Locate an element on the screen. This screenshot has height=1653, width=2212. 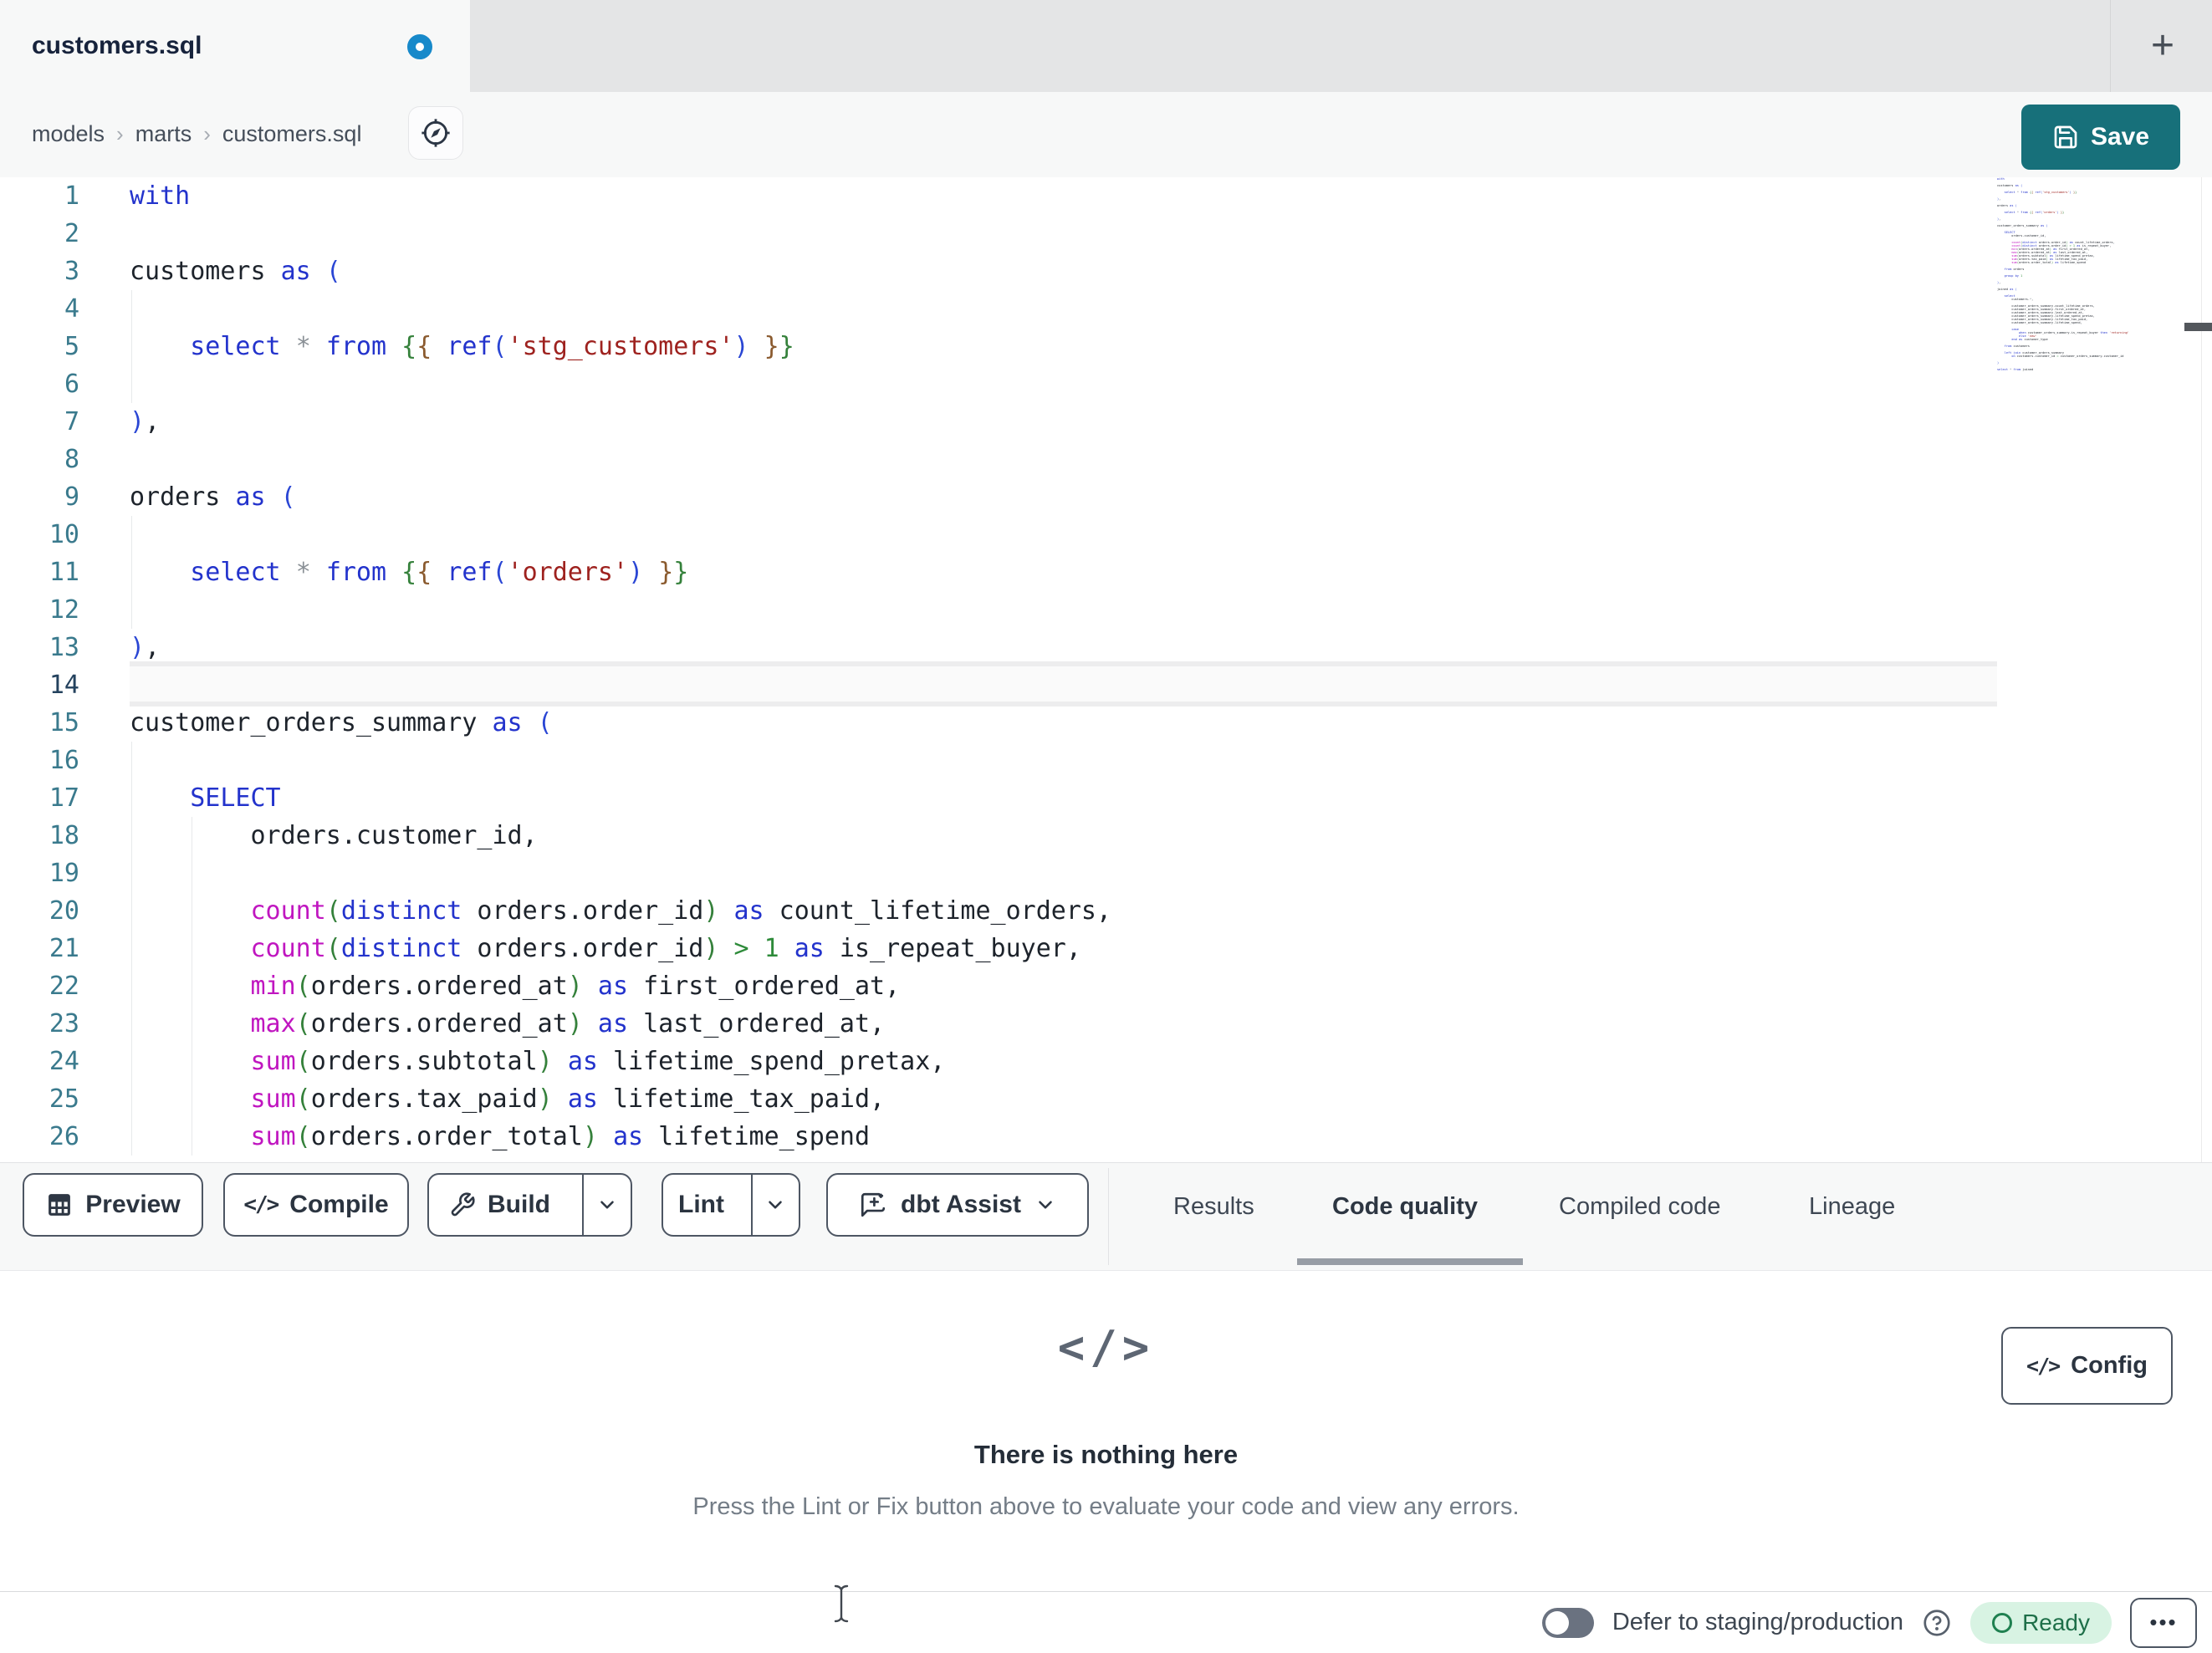
tab-lineage: Lineage is located at coordinates (1852, 1207).